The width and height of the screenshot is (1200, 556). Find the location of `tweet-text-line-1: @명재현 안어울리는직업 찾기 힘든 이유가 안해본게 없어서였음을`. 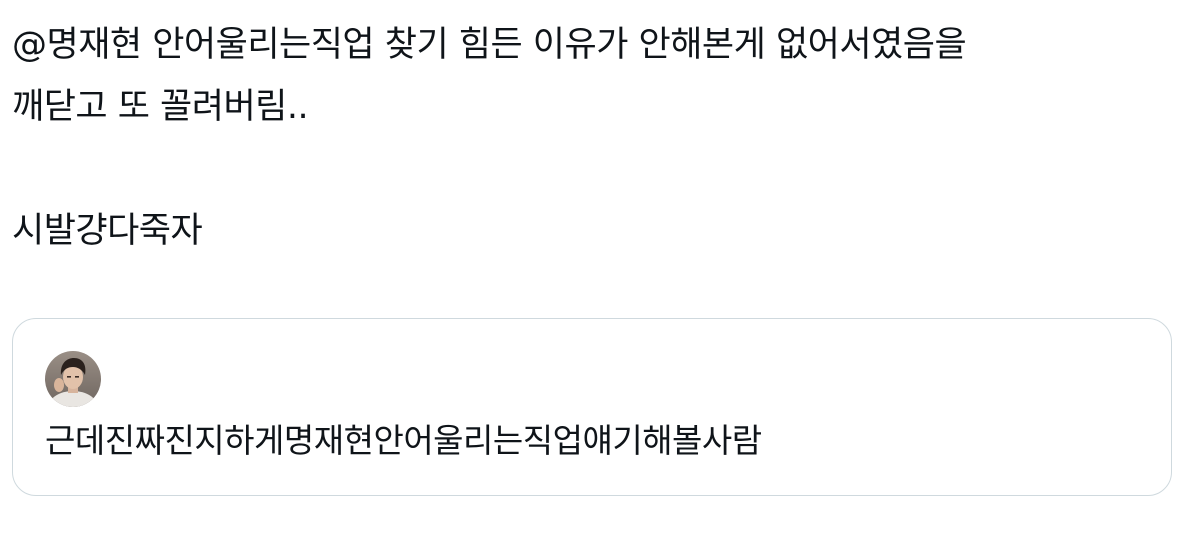

tweet-text-line-1: @명재현 안어울리는직업 찾기 힘든 이유가 안해본게 없어서였음을 is located at coordinates (489, 45).